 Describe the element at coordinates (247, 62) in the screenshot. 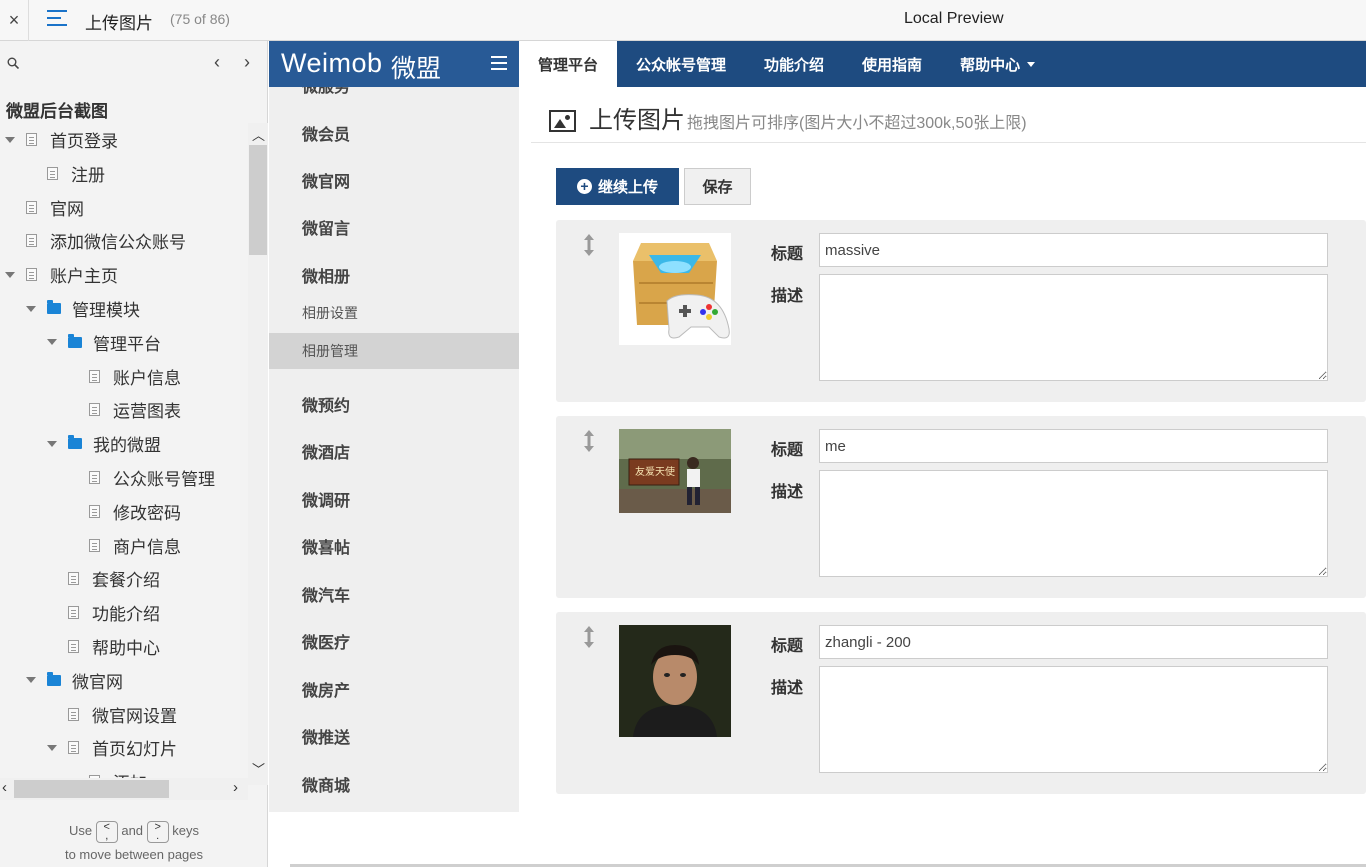

I see `next-page-button: ›` at that location.